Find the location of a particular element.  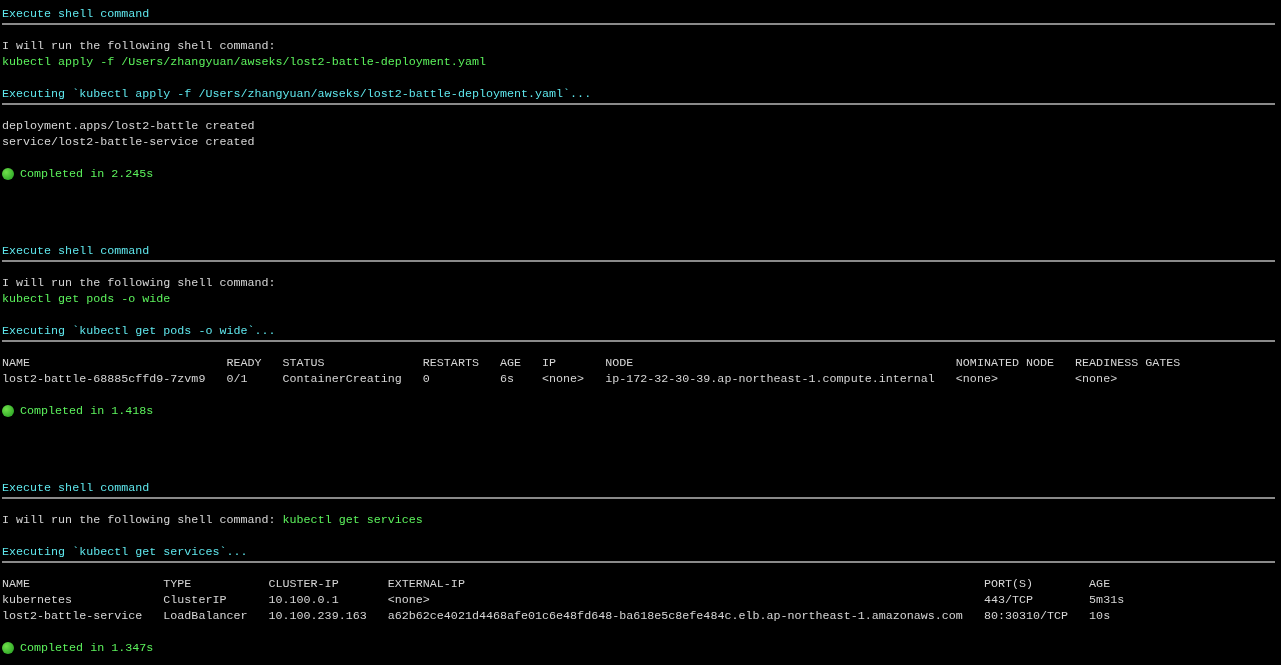

table-cell: 10.100.239.163 is located at coordinates (317, 616).